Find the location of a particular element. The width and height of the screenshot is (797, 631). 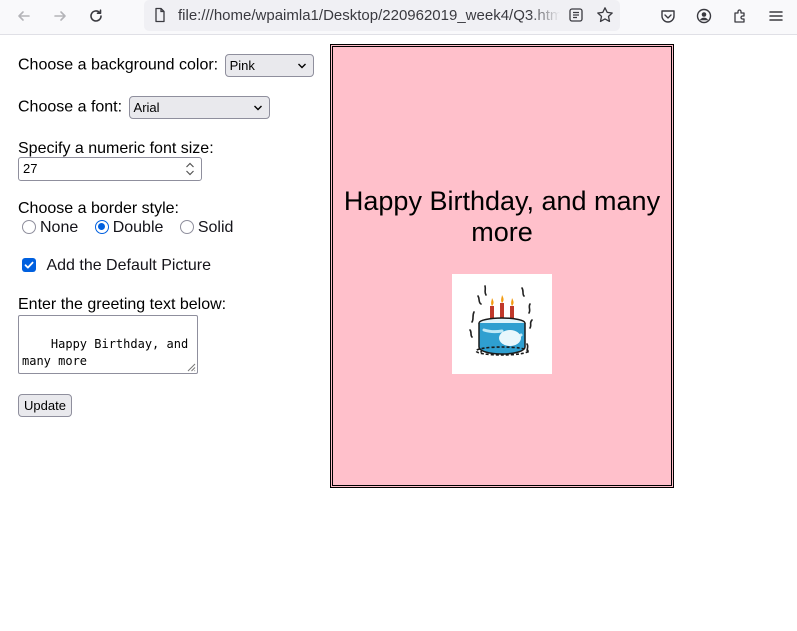

menu-button is located at coordinates (776, 16).